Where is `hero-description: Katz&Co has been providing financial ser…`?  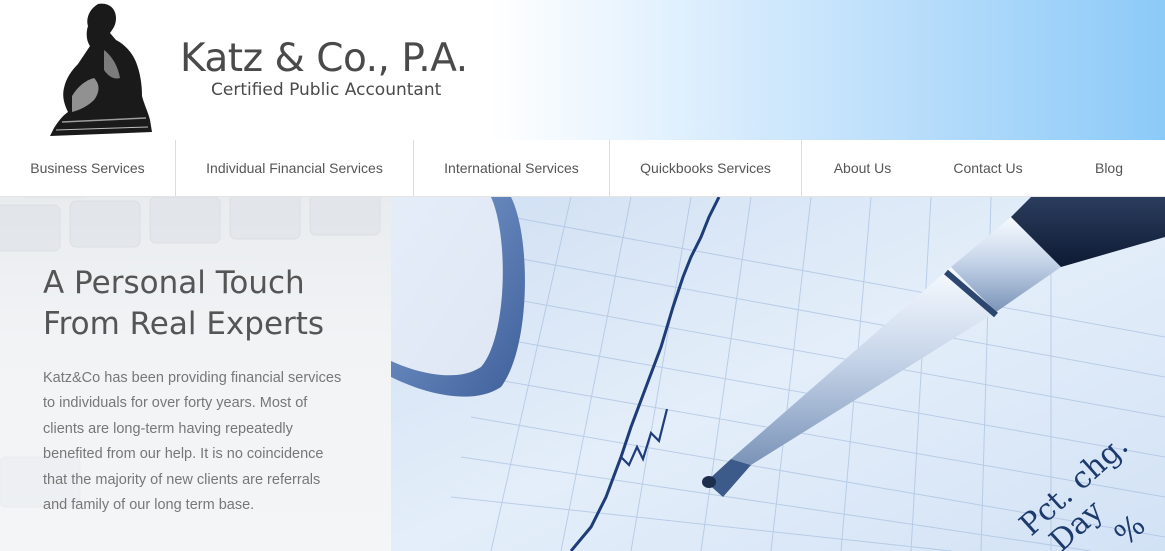 hero-description: Katz&Co has been providing financial ser… is located at coordinates (192, 442).